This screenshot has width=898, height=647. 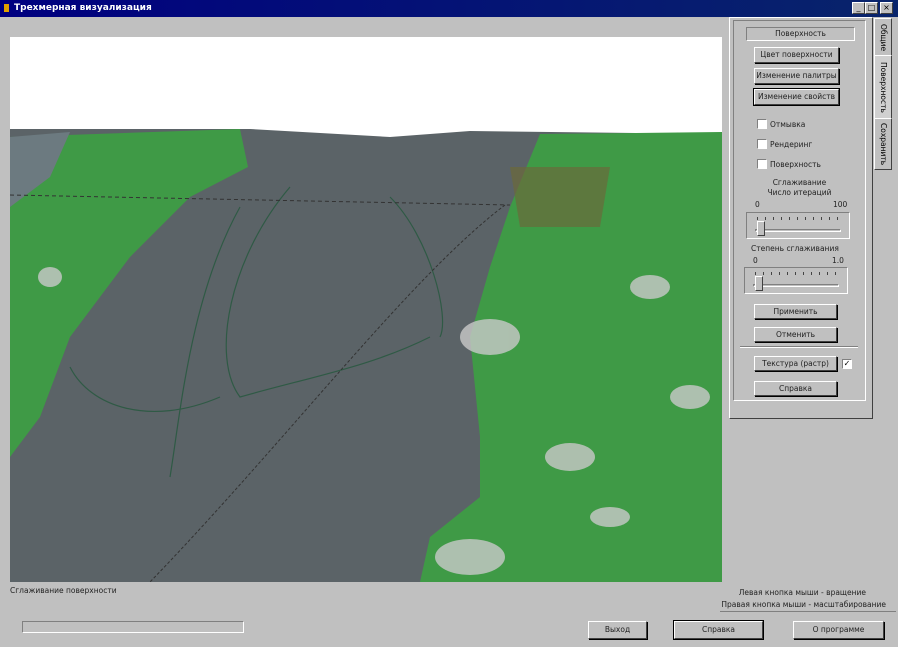 I want to click on degree-min: 0, so click(x=755, y=260).